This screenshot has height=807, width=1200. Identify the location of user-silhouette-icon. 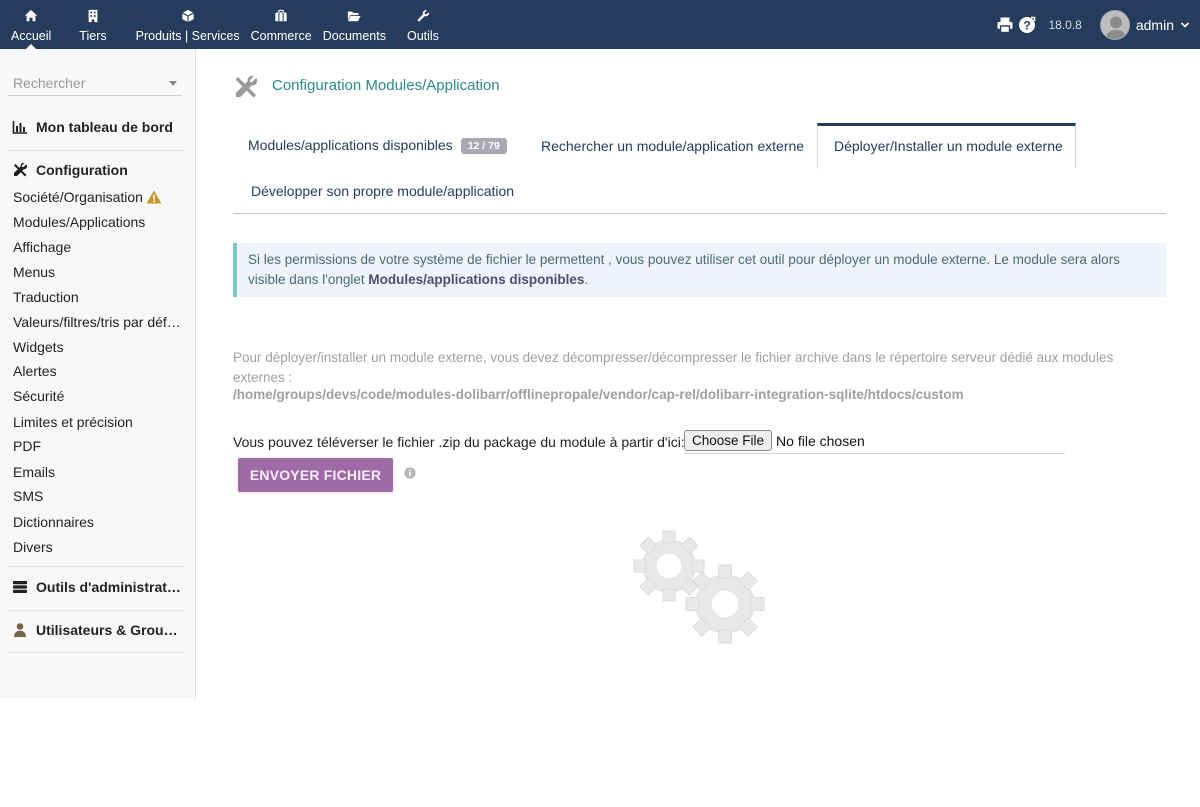
(1114, 24).